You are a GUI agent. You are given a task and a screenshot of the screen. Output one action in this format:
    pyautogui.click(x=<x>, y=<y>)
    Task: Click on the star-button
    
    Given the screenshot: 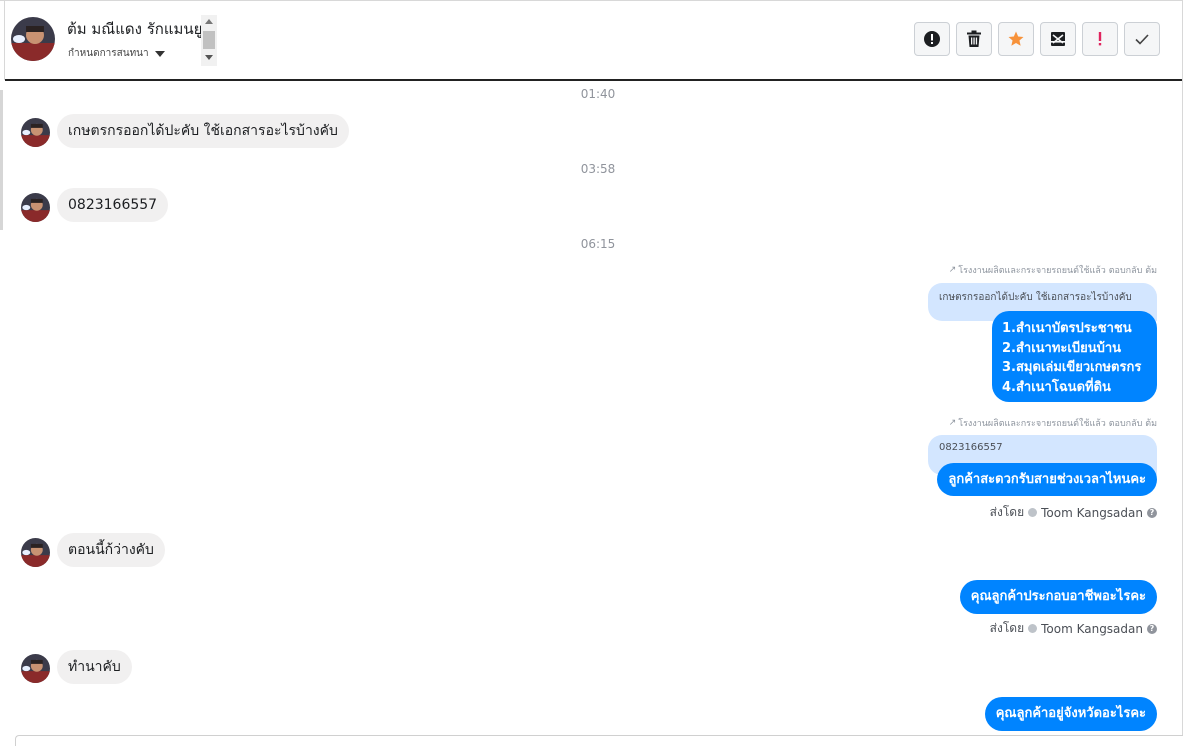 What is the action you would take?
    pyautogui.click(x=1016, y=39)
    